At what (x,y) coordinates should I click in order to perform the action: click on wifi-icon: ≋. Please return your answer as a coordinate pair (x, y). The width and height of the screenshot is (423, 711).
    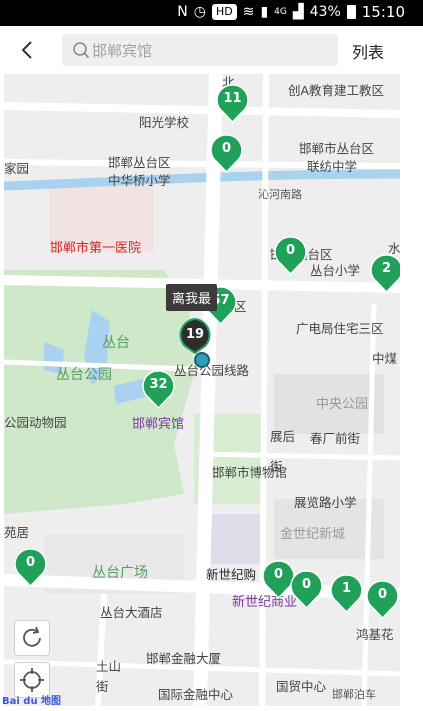
    Looking at the image, I should click on (248, 12).